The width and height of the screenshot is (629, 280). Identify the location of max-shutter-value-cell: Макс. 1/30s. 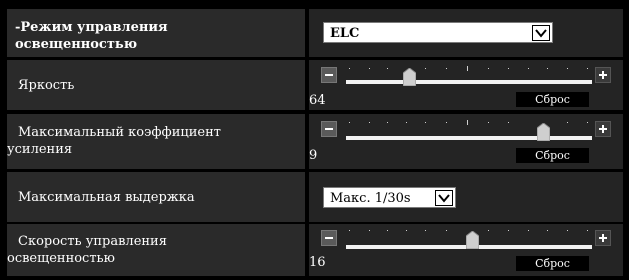
(466, 197).